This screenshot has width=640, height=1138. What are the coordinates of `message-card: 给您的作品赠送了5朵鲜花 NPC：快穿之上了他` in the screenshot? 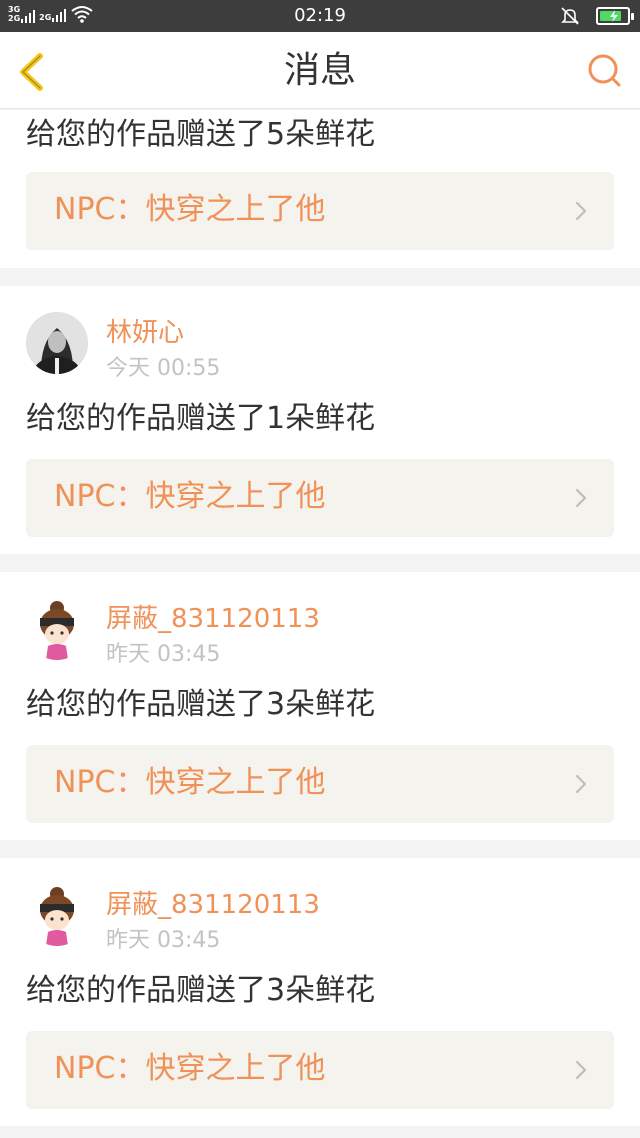 It's located at (320, 189).